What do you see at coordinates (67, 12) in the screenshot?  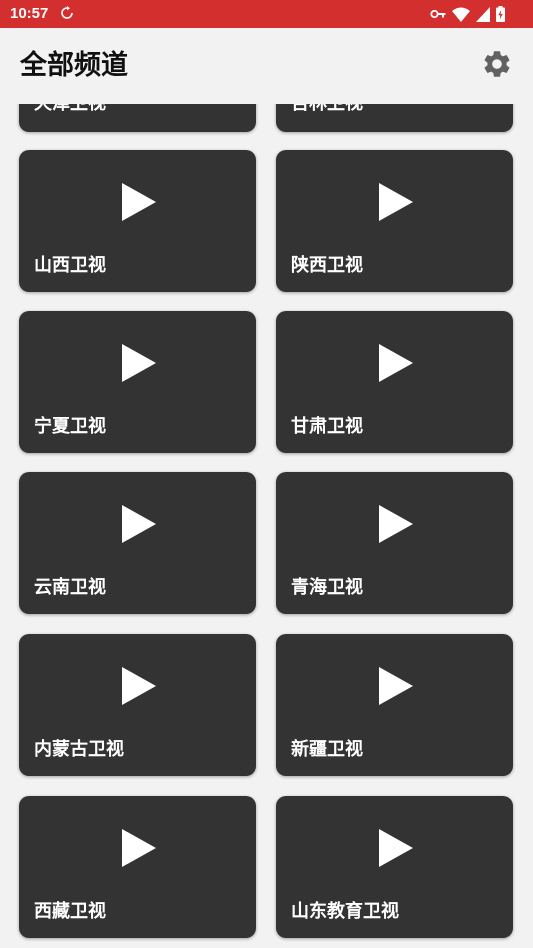 I see `sync-icon` at bounding box center [67, 12].